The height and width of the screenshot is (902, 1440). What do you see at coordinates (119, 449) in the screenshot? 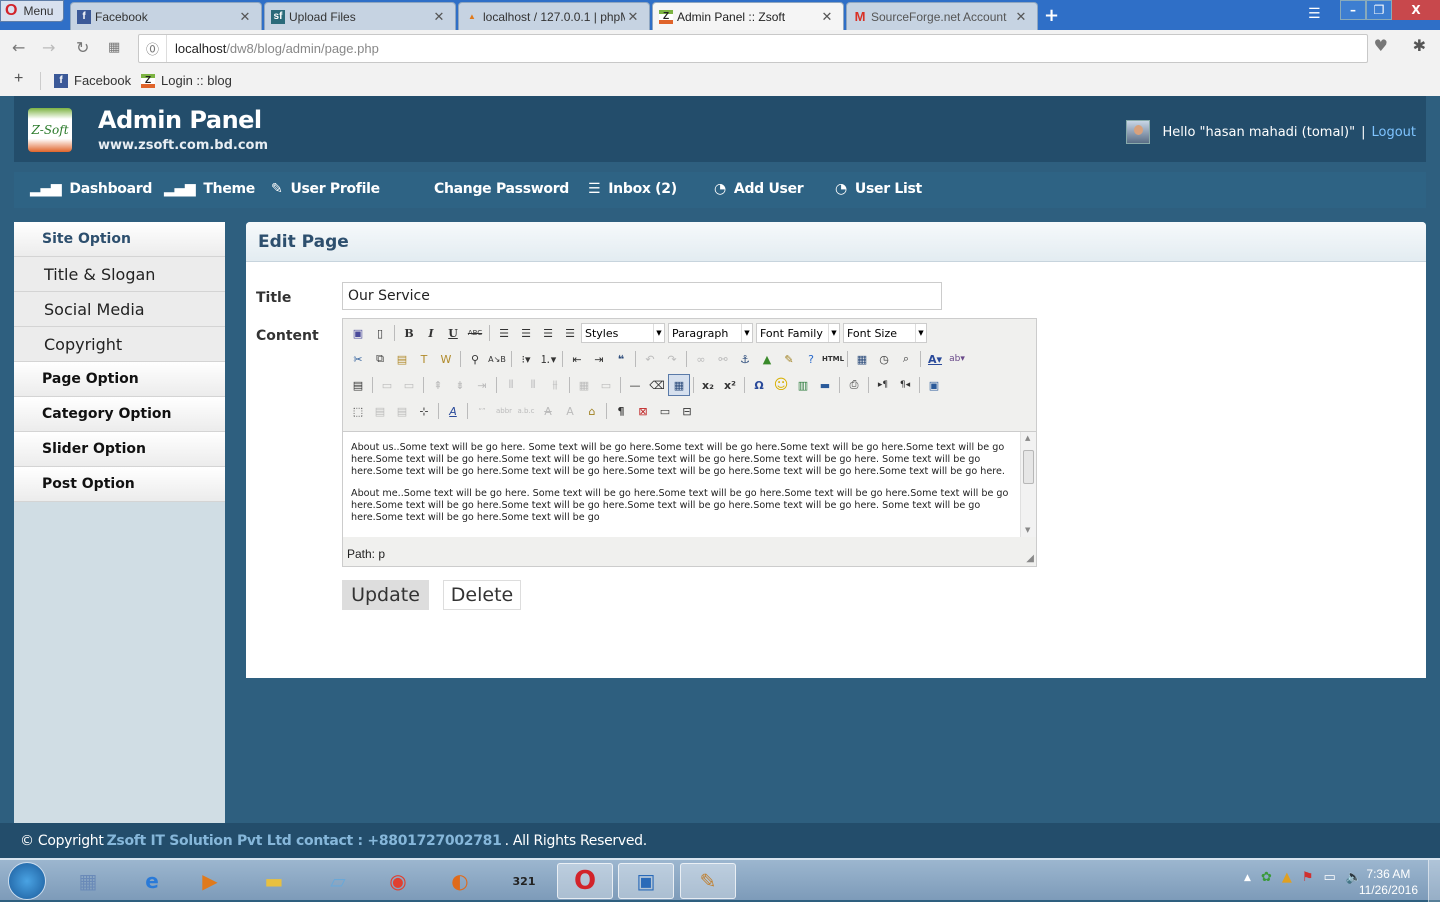
I see `sidebar-item-slider-option: Slider Option` at bounding box center [119, 449].